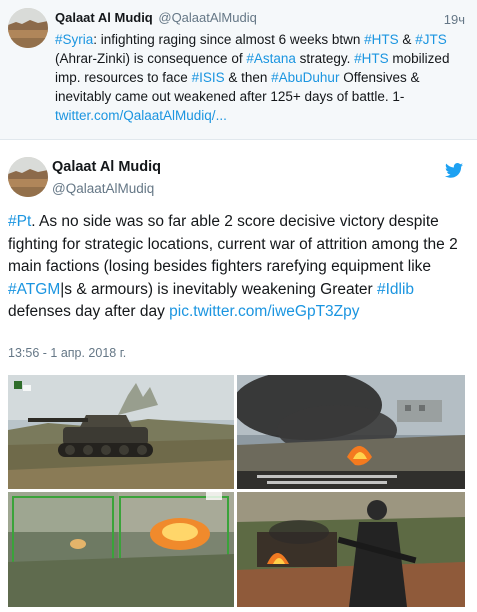 This screenshot has height=612, width=477. I want to click on url-link: pic.twitter.com/iweGpT3Zpy, so click(264, 311).